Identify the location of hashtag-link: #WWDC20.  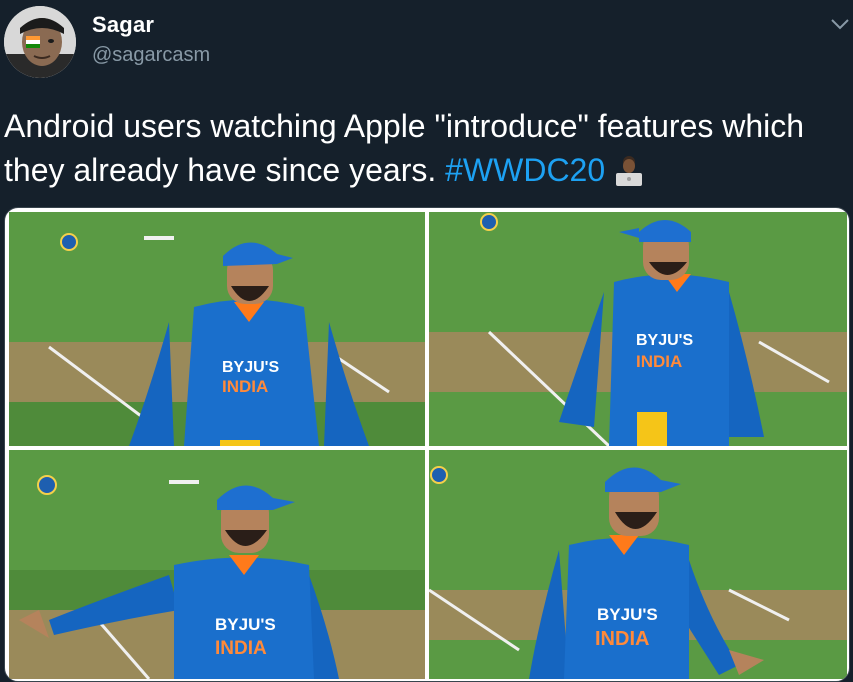
(525, 170).